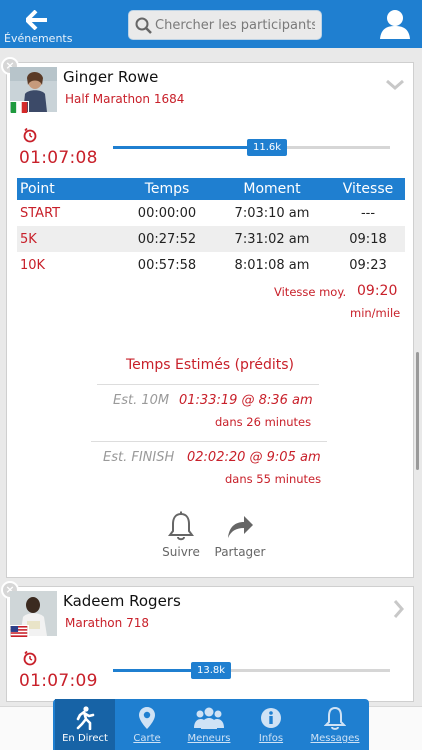  Describe the element at coordinates (399, 609) in the screenshot. I see `chevron-right-icon` at that location.